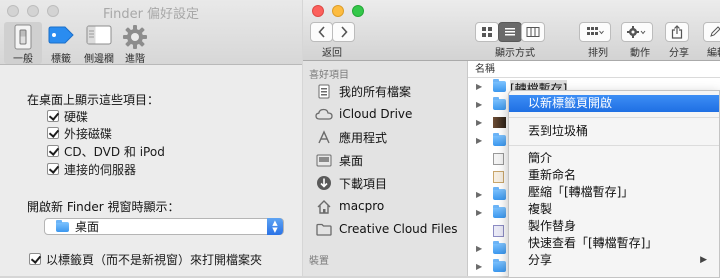 This screenshot has height=278, width=720. I want to click on view-icons-button, so click(487, 32).